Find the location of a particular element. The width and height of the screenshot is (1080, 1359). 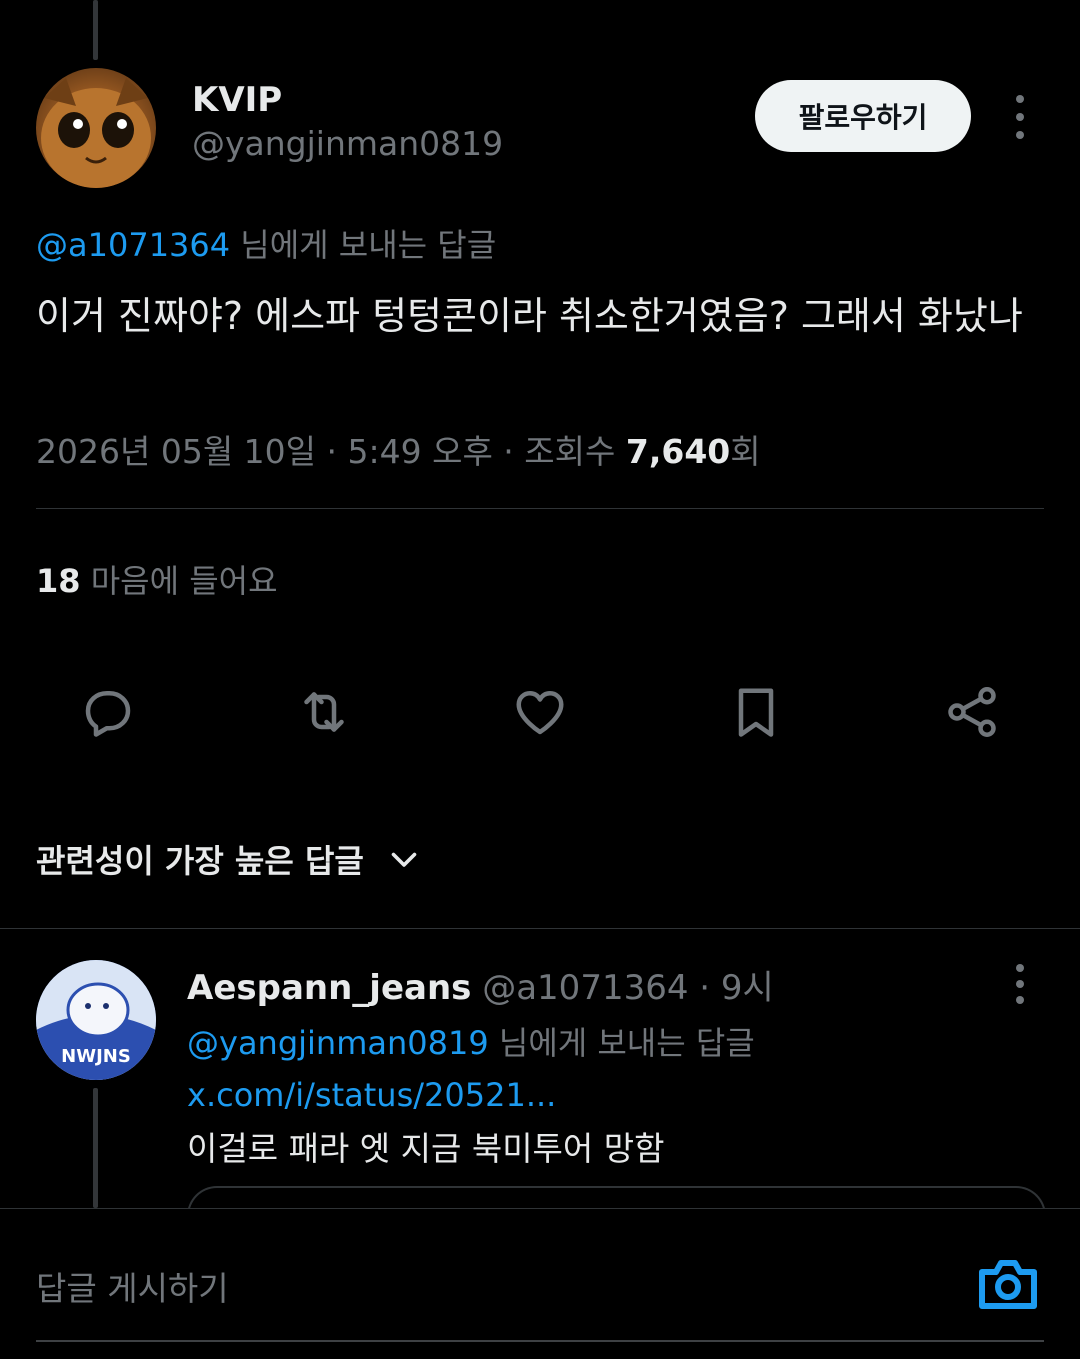

more-options-icon is located at coordinates (1020, 117).